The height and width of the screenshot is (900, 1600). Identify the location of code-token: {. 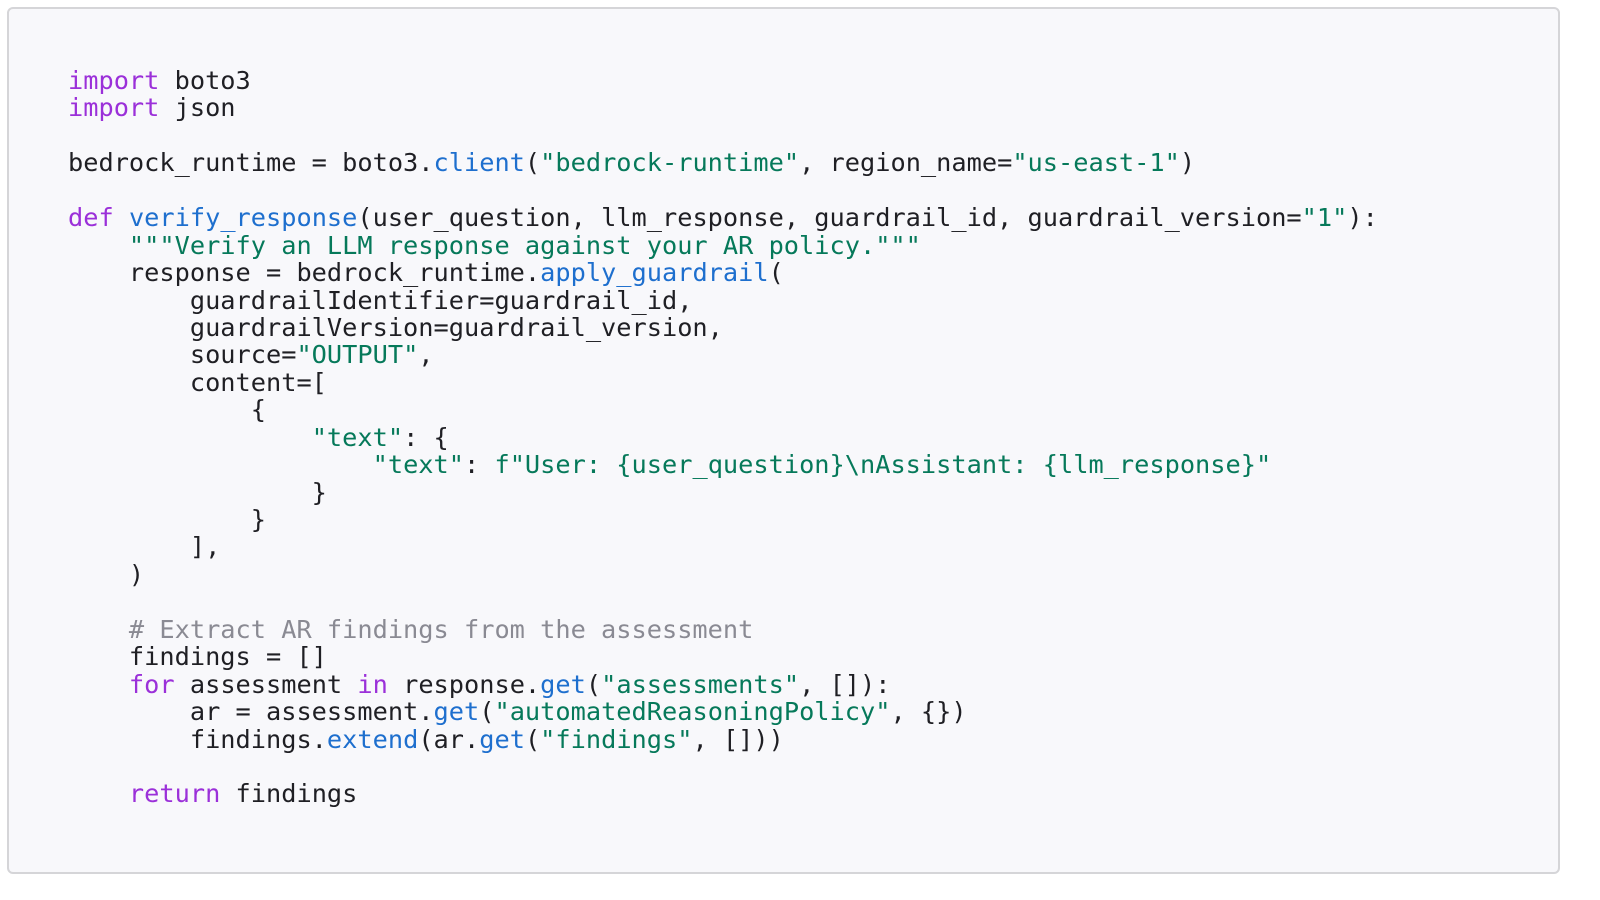
(167, 410).